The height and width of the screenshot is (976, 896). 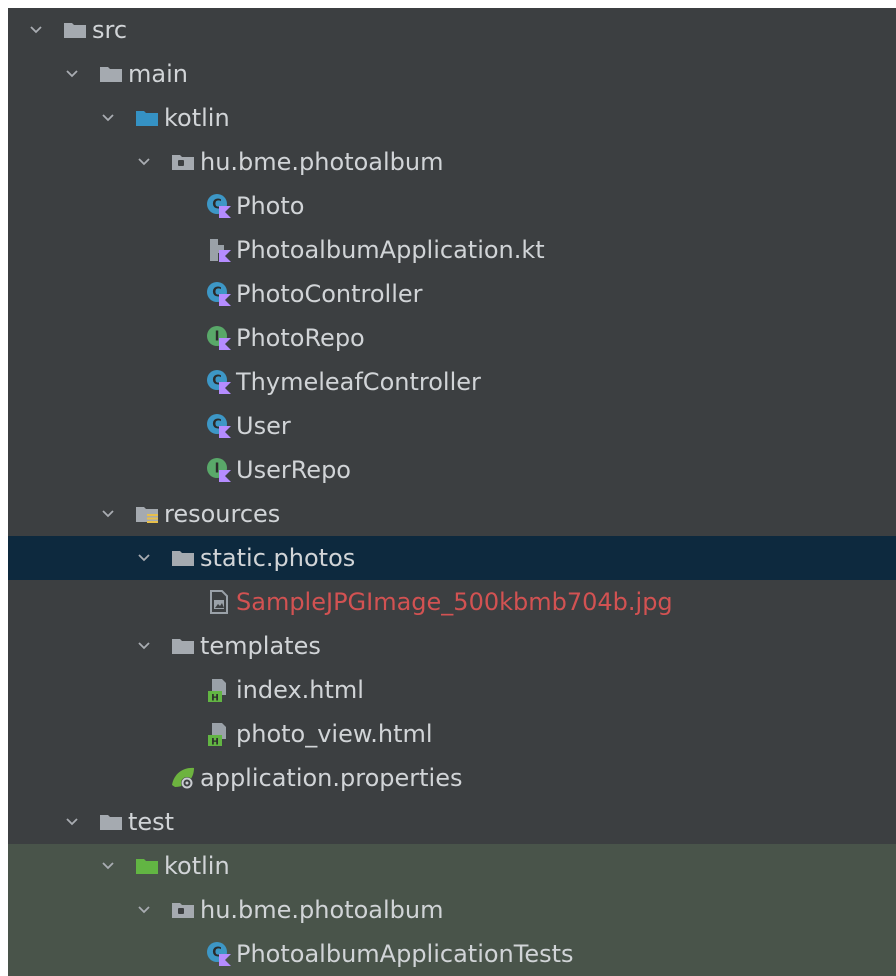 I want to click on tree-row-thymeleafcontroller: C ThymeleafController, so click(x=452, y=382).